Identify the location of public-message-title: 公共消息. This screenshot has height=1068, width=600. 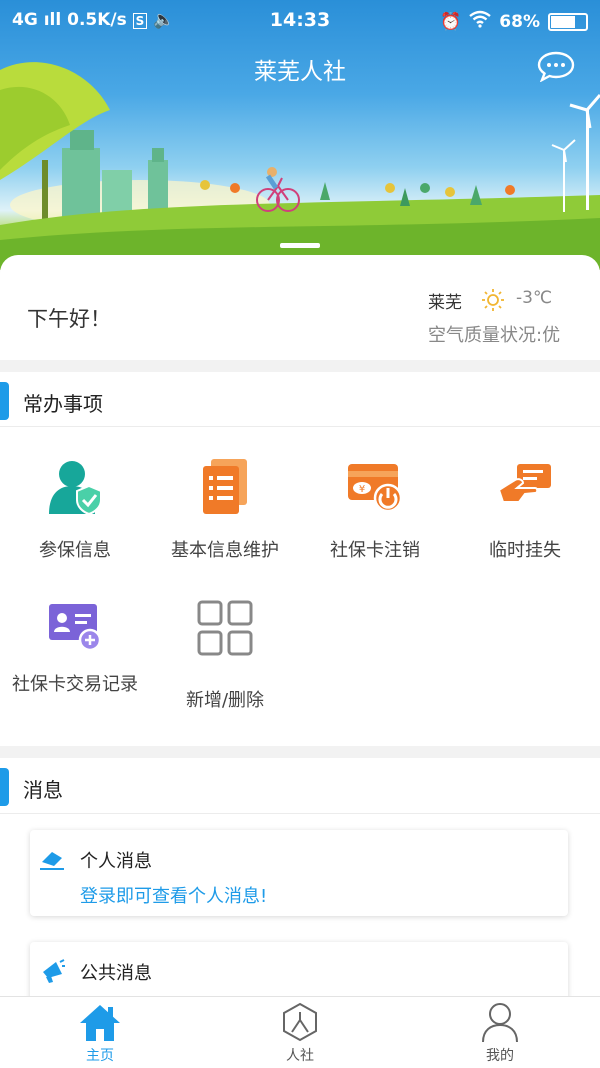
(116, 973).